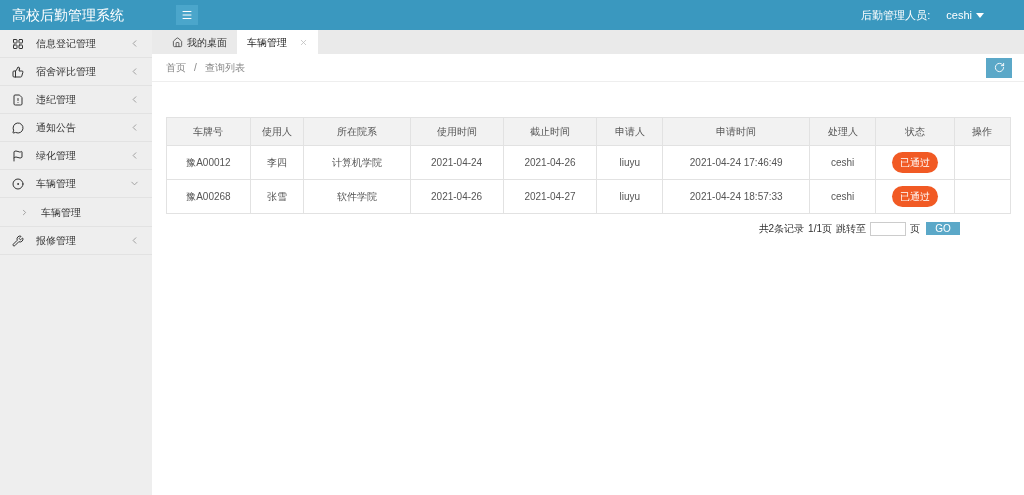  What do you see at coordinates (76, 128) in the screenshot?
I see `sidebar-item: 通知公告` at bounding box center [76, 128].